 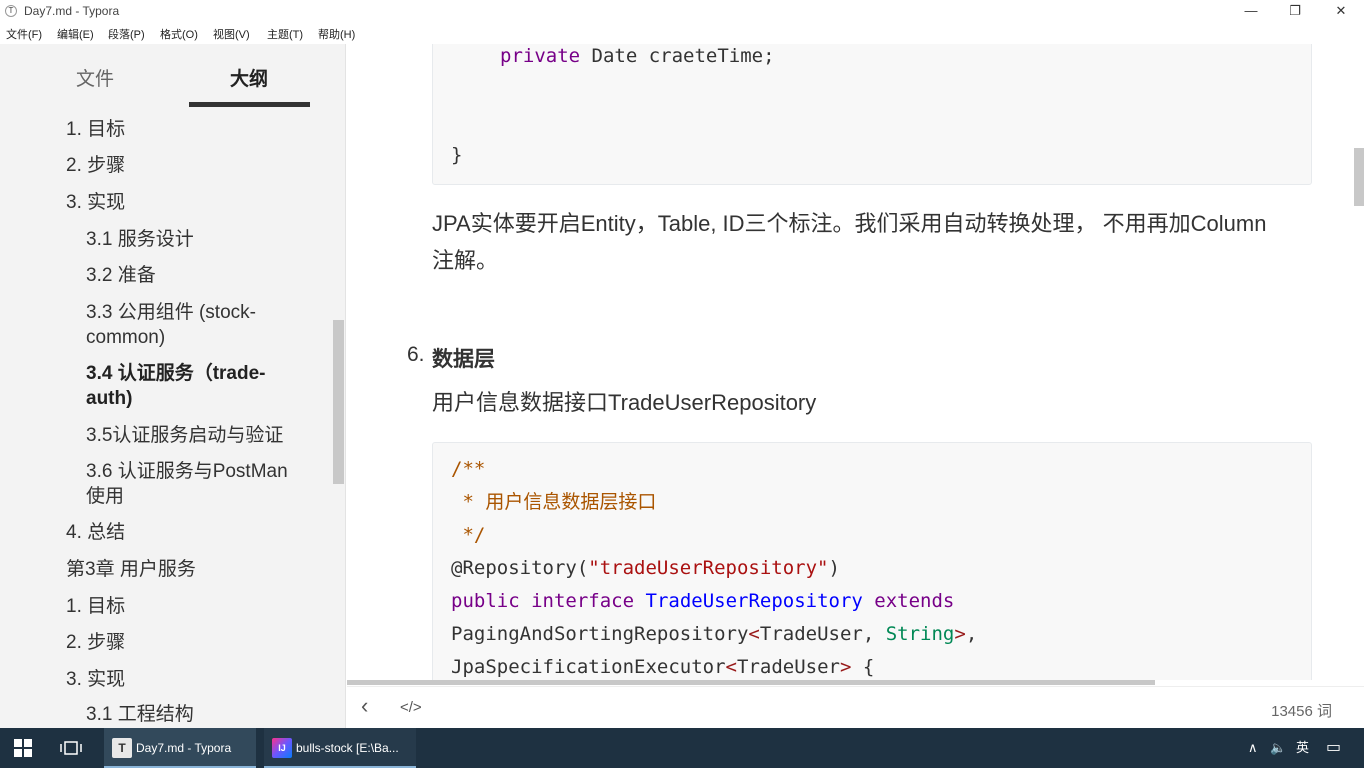 I want to click on list-number: 6., so click(x=416, y=354).